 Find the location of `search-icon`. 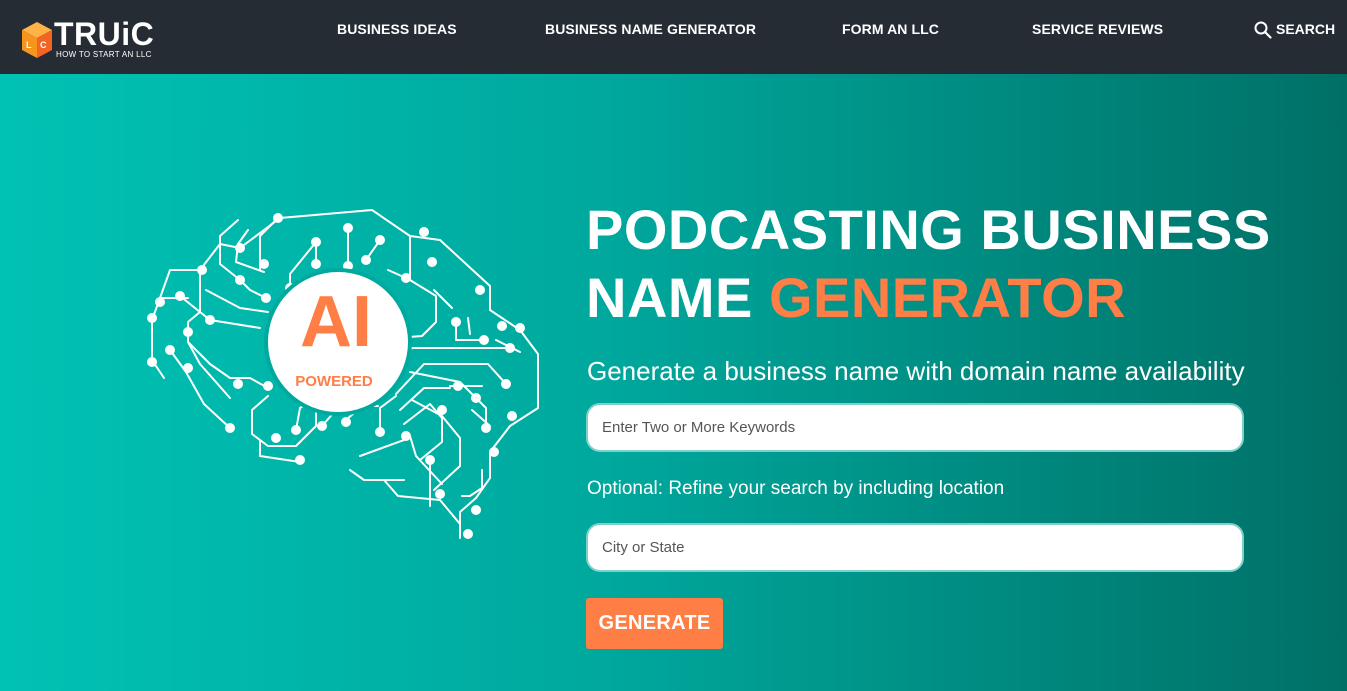

search-icon is located at coordinates (1263, 30).